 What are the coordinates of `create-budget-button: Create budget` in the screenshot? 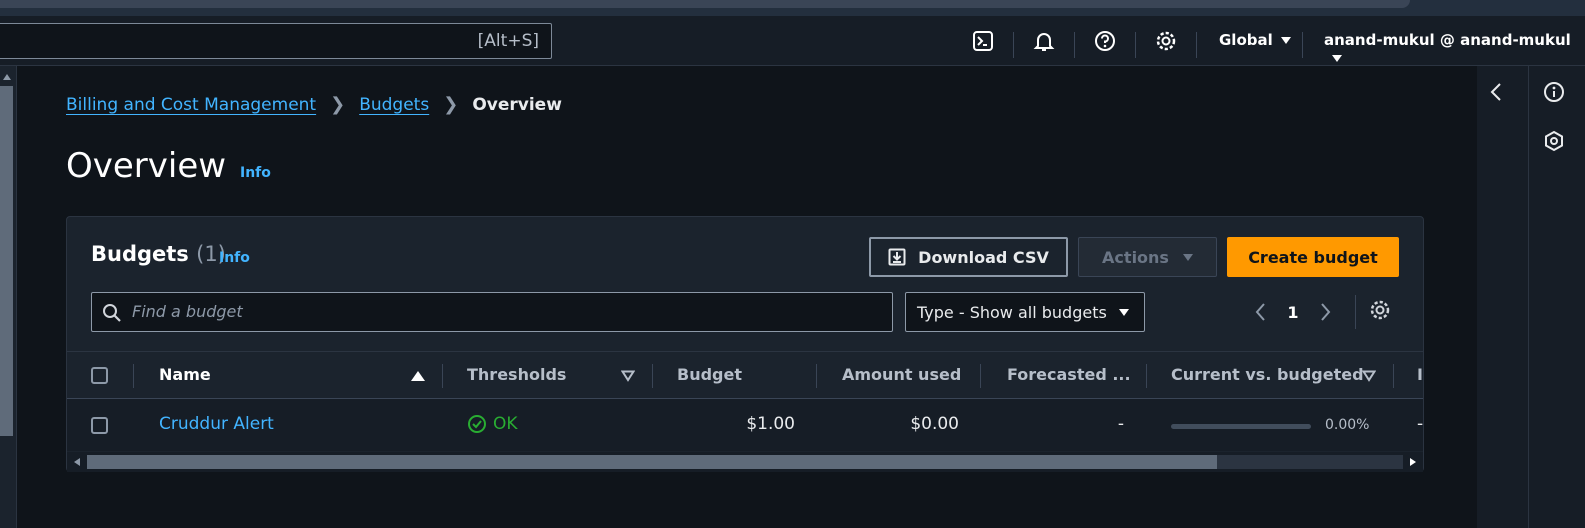 It's located at (1313, 257).